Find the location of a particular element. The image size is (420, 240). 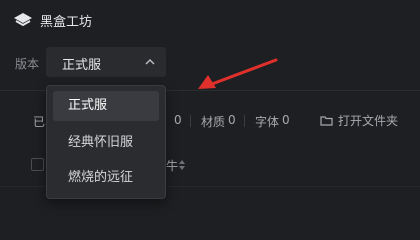

material-label: 材质 is located at coordinates (213, 121).